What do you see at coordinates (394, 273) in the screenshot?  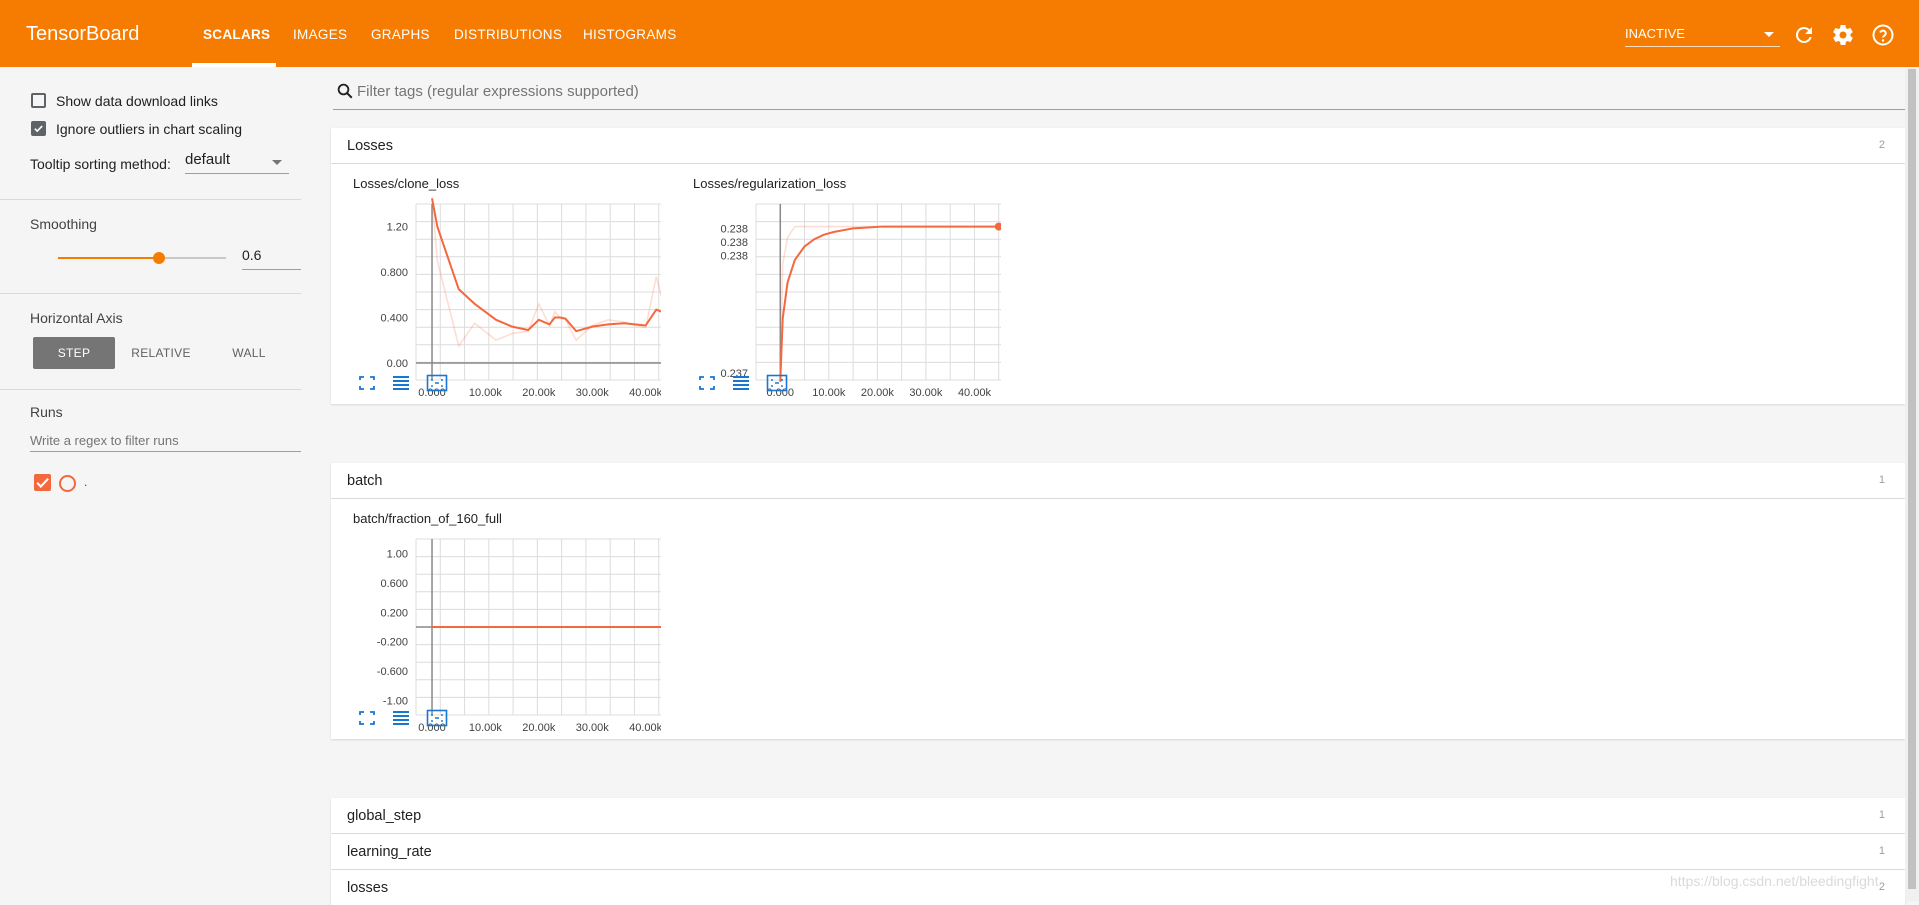 I see `y-tick-label: 0.800` at bounding box center [394, 273].